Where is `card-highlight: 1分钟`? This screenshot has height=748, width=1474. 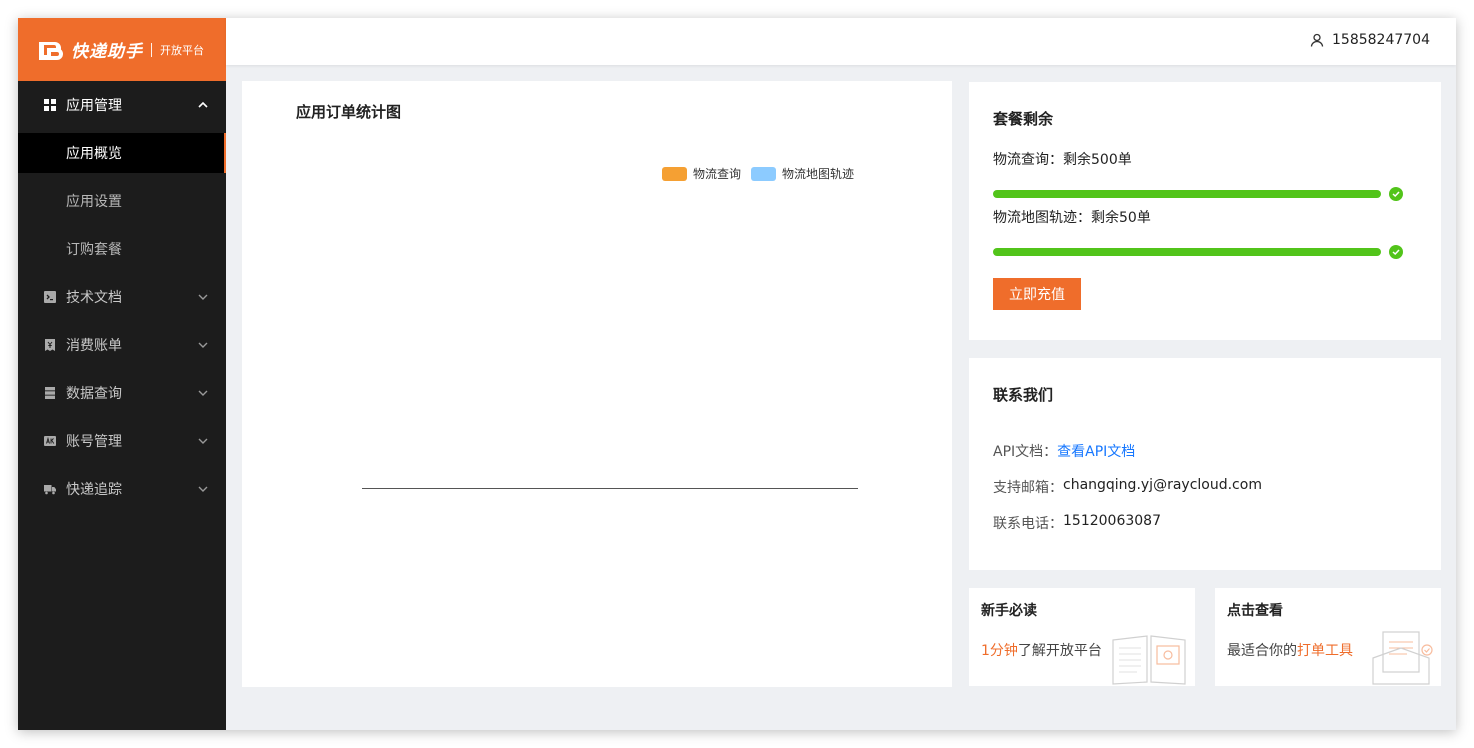 card-highlight: 1分钟 is located at coordinates (999, 651).